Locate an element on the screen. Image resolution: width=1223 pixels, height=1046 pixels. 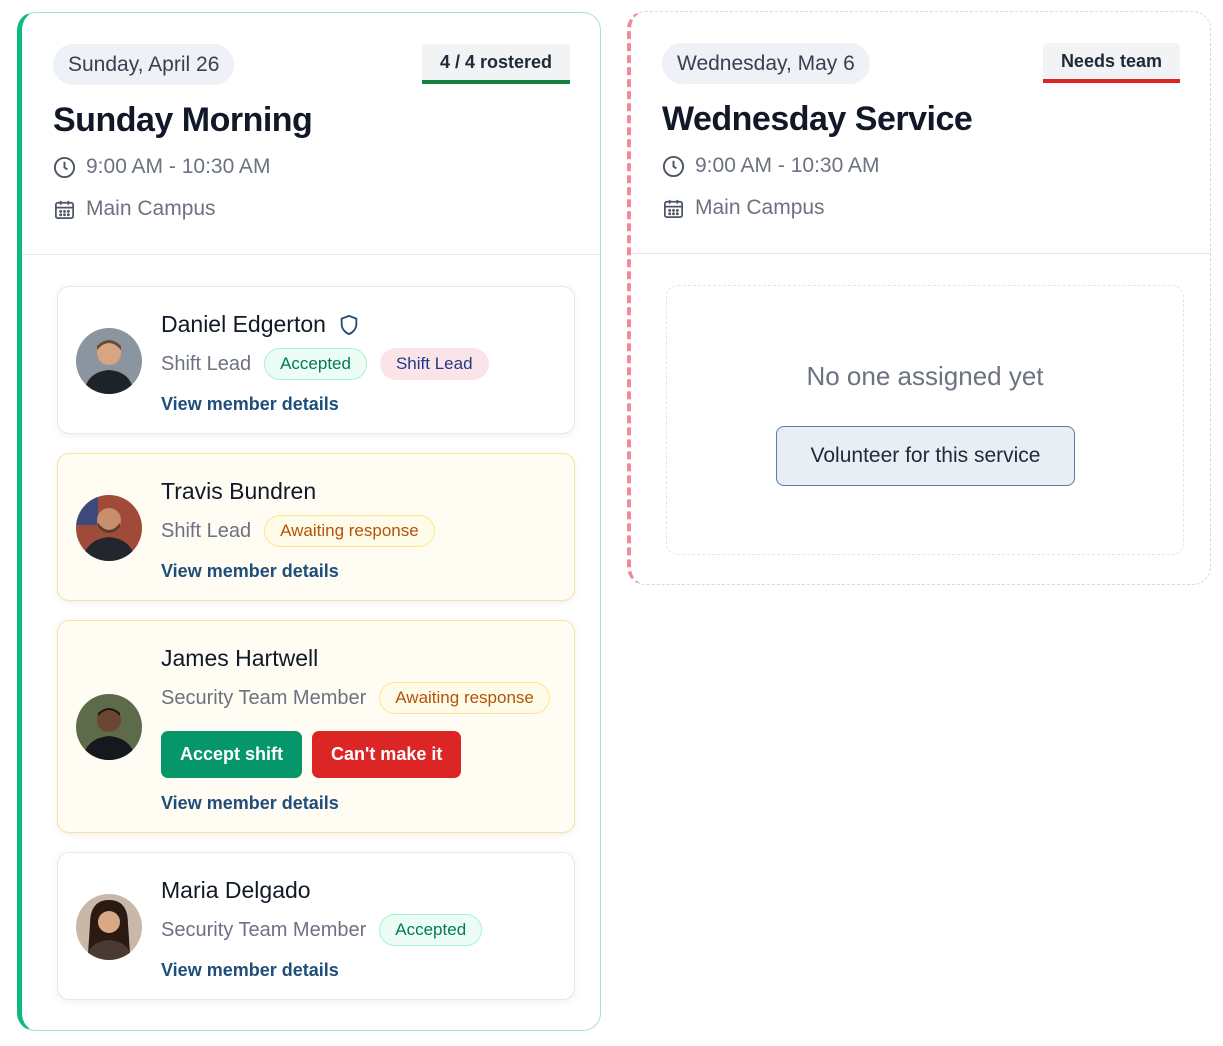
volunteer-button: Volunteer for this service is located at coordinates (925, 456).